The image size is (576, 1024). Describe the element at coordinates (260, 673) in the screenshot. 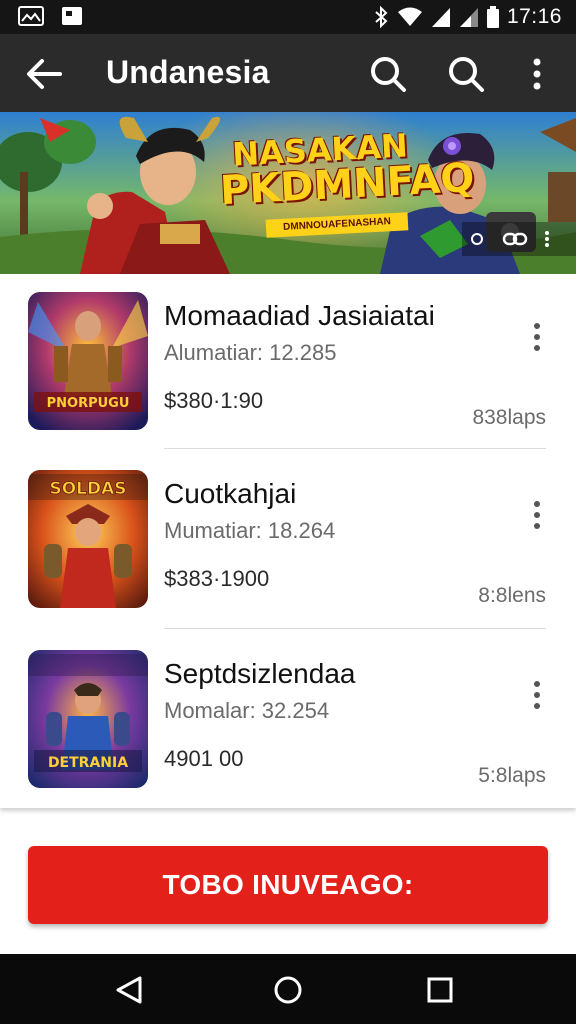

I see `item-title: Septdsizlendaa` at that location.